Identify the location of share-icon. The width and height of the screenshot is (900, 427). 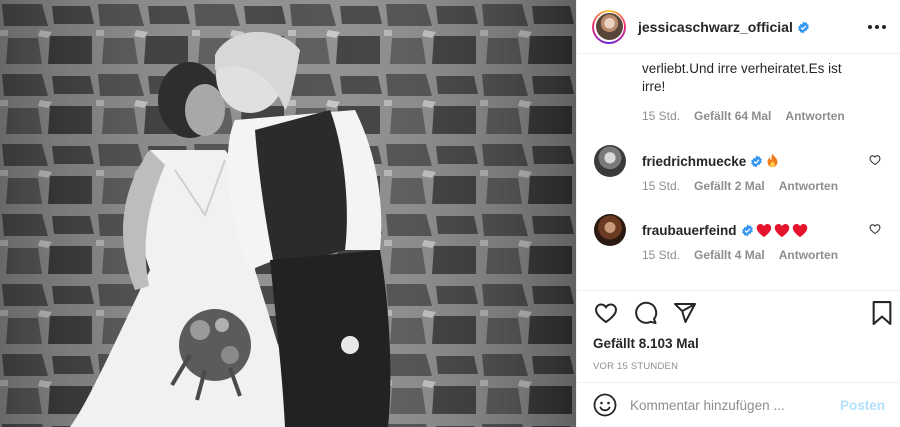
(685, 313).